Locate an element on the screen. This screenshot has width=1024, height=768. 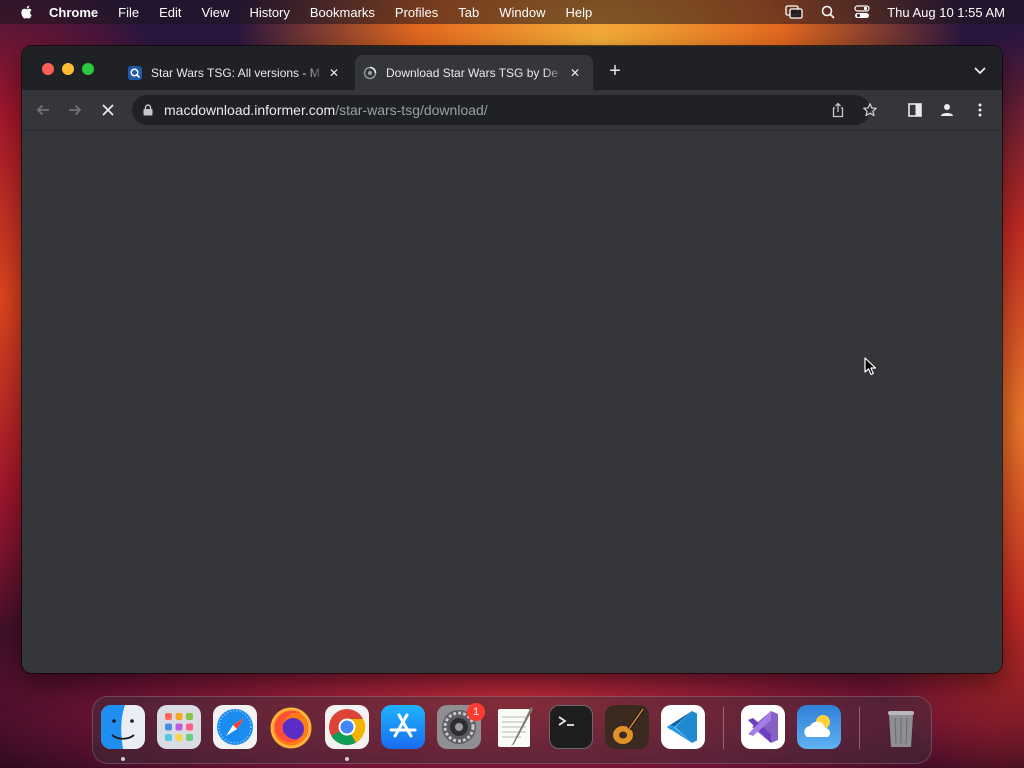
control-center-icon is located at coordinates (862, 12).